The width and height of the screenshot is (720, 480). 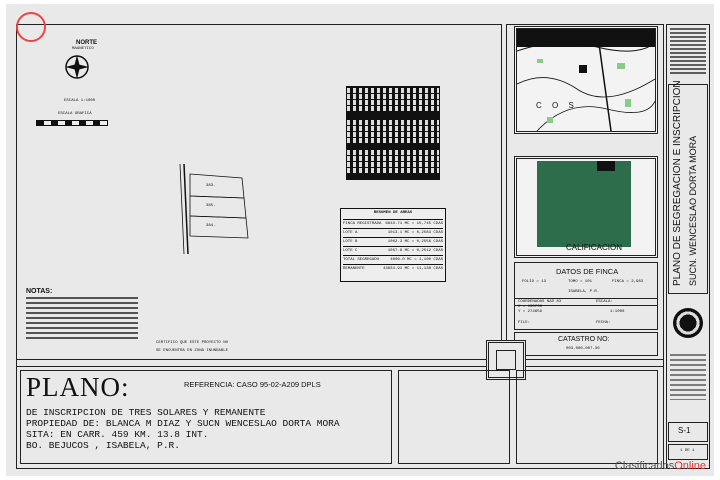 I want to click on watermark-part-1: Clasificados, so click(x=644, y=466).